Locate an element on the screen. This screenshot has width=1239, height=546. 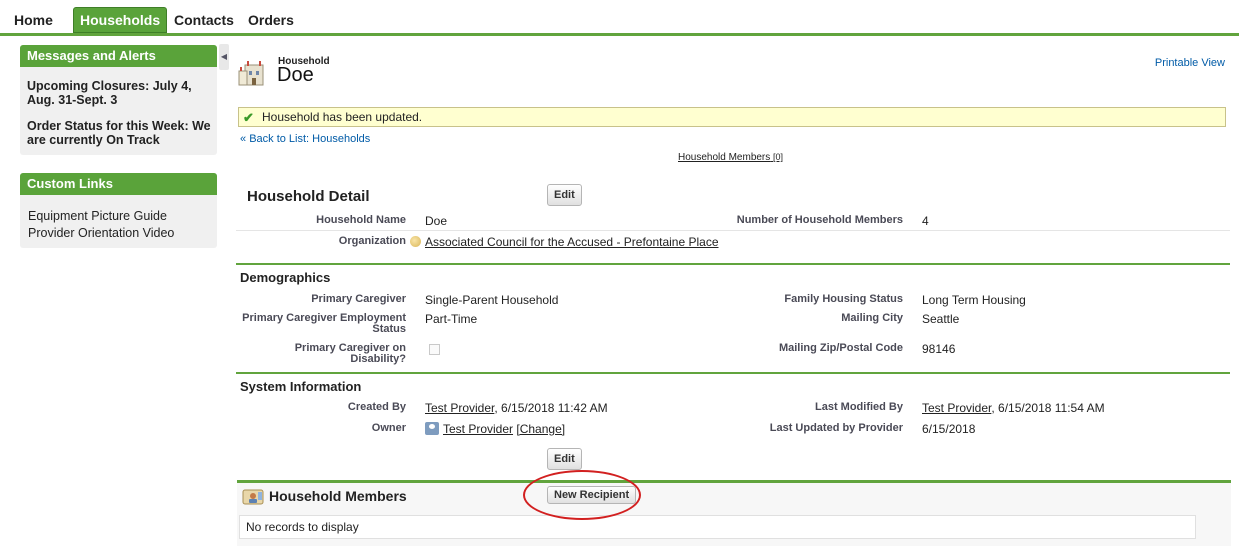
edit-button-bottom: Edit is located at coordinates (564, 459).